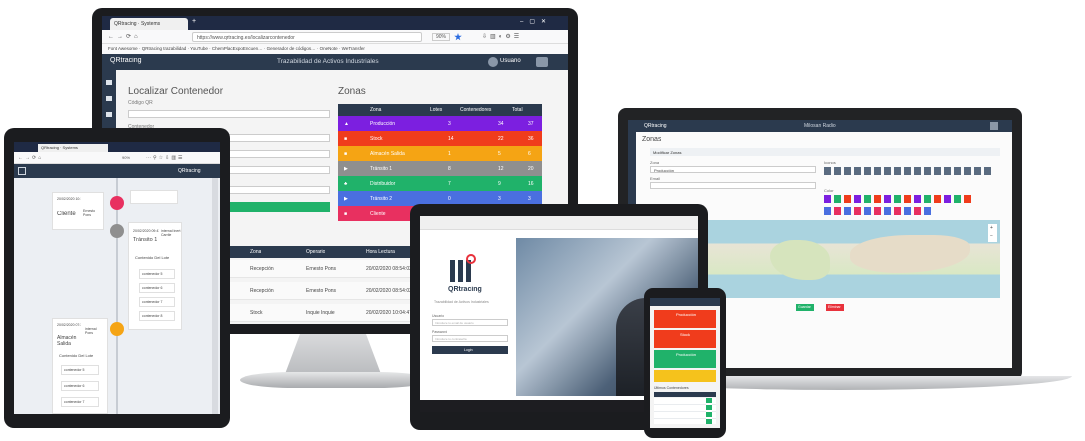 Image resolution: width=1085 pixels, height=441 pixels. I want to click on toolbar-icons: ⋯⚲☆⇩▥☰, so click(165, 158).